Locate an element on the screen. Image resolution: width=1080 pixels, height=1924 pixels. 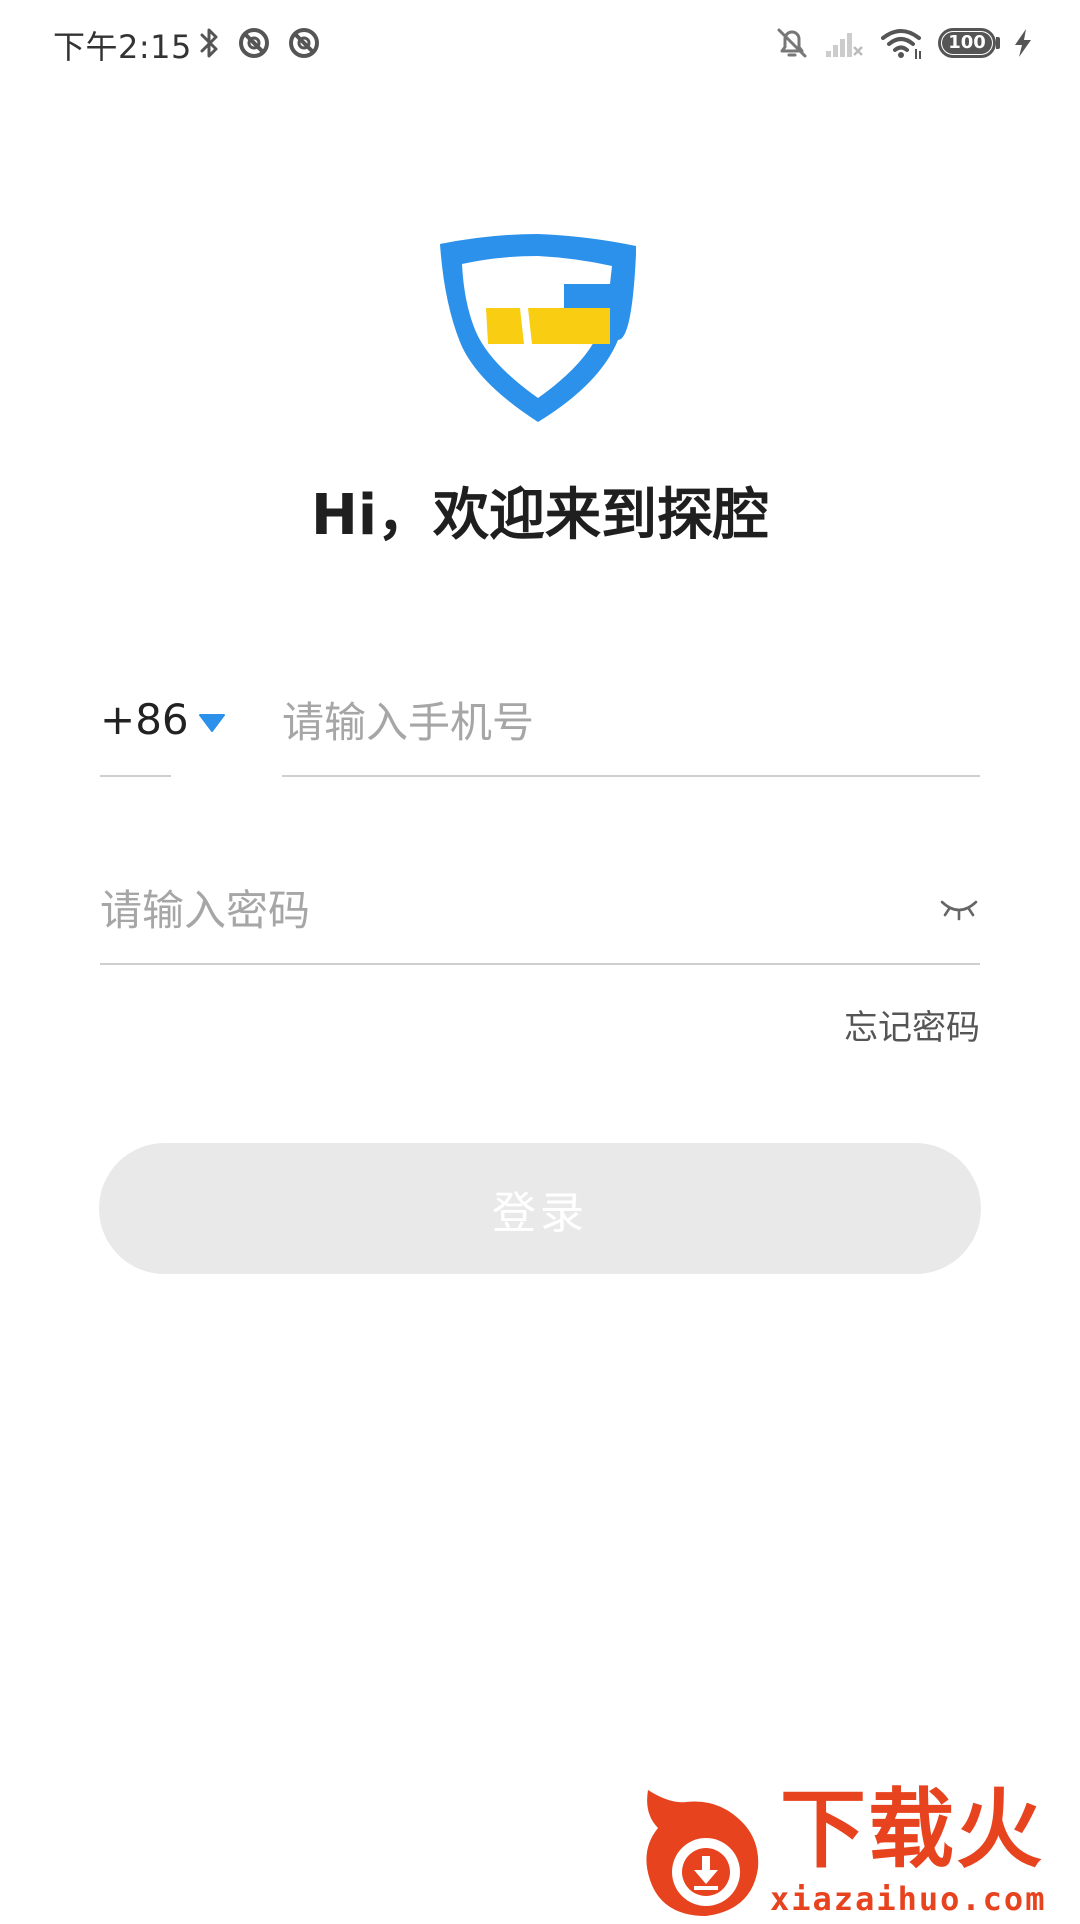
no-signal-icon is located at coordinates (844, 43).